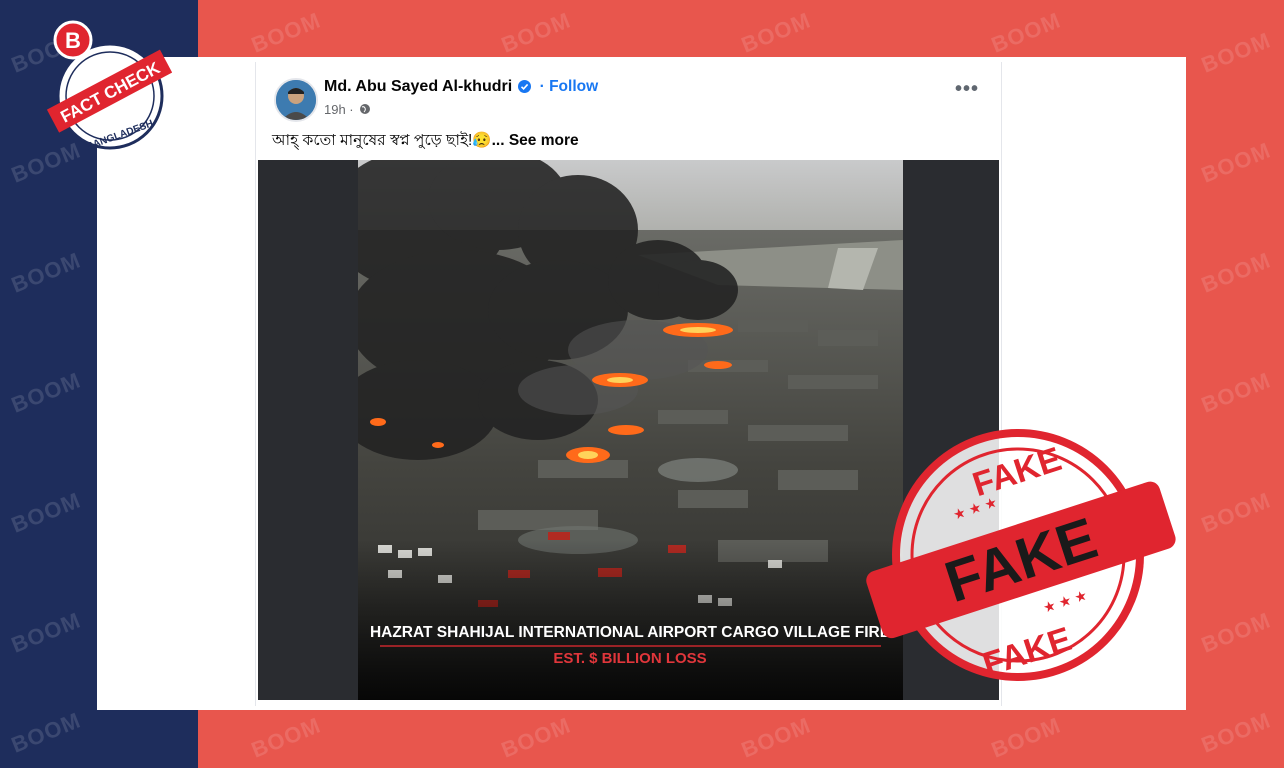  I want to click on globe-icon, so click(365, 109).